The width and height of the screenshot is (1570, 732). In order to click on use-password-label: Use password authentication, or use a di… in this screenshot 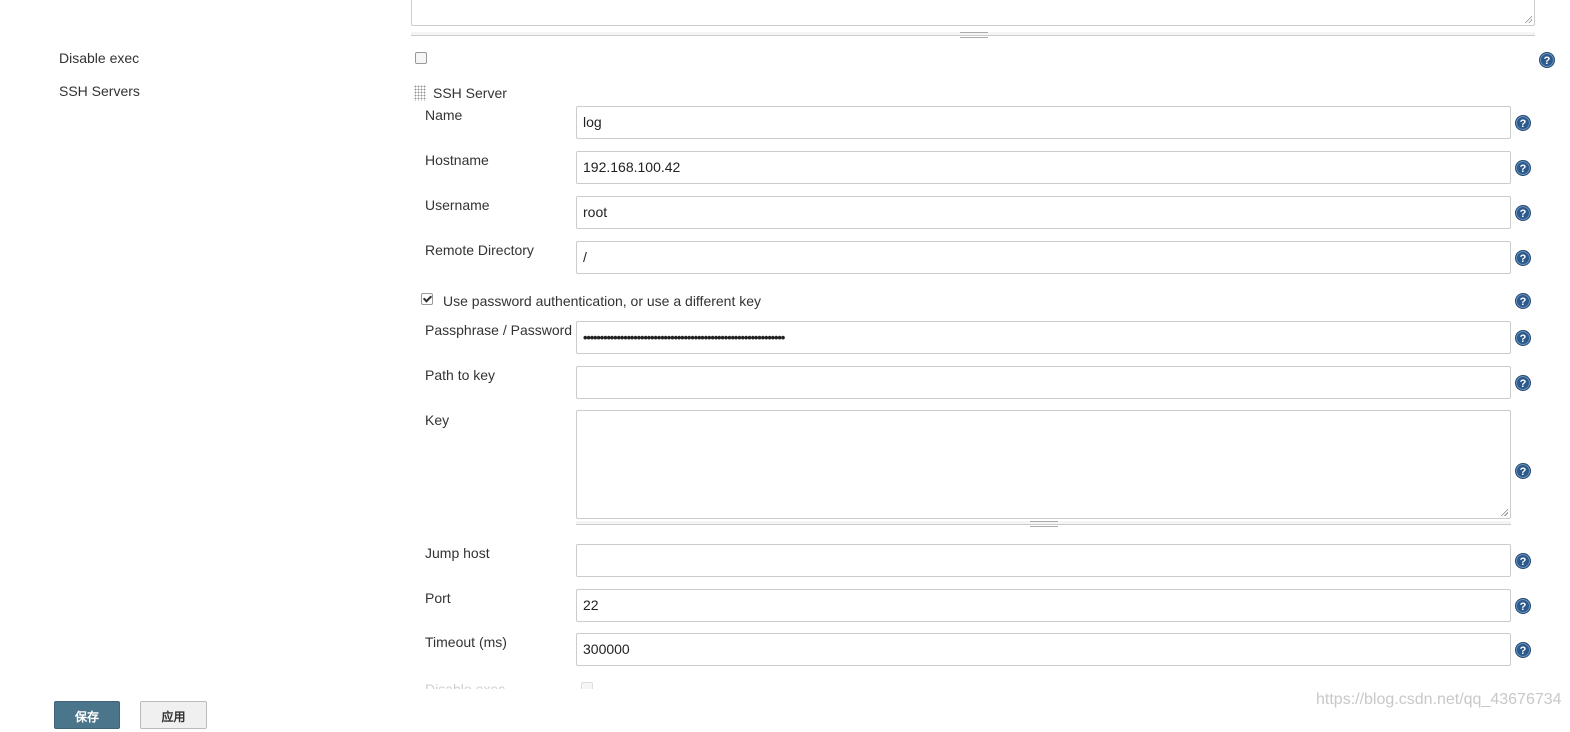, I will do `click(602, 301)`.